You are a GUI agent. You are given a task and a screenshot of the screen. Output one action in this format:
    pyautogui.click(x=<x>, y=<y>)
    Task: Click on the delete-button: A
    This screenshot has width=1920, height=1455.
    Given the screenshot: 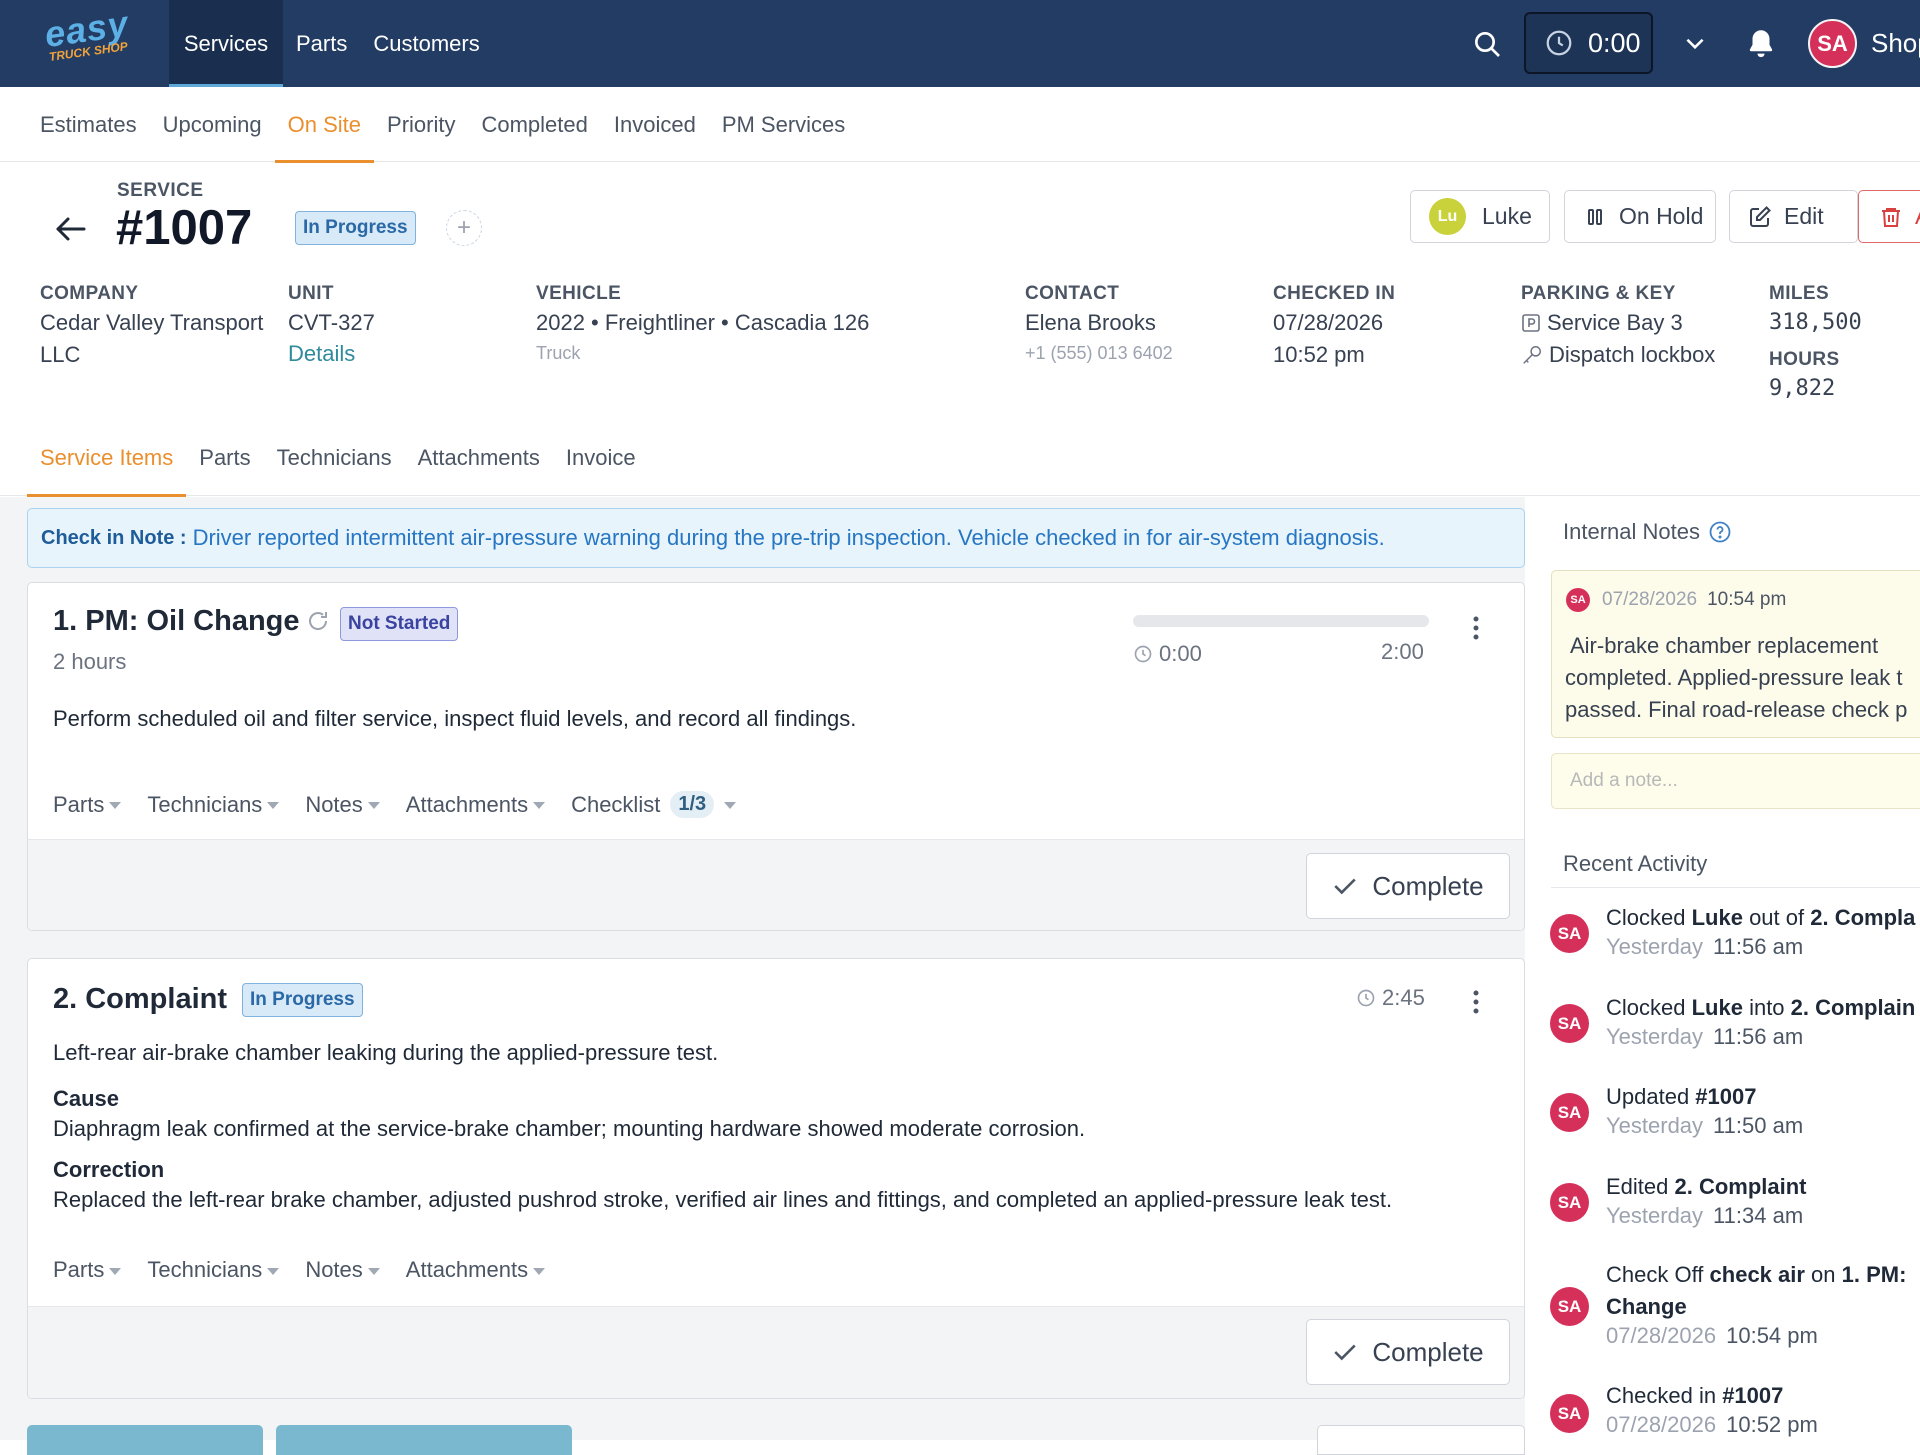 What is the action you would take?
    pyautogui.click(x=1889, y=216)
    